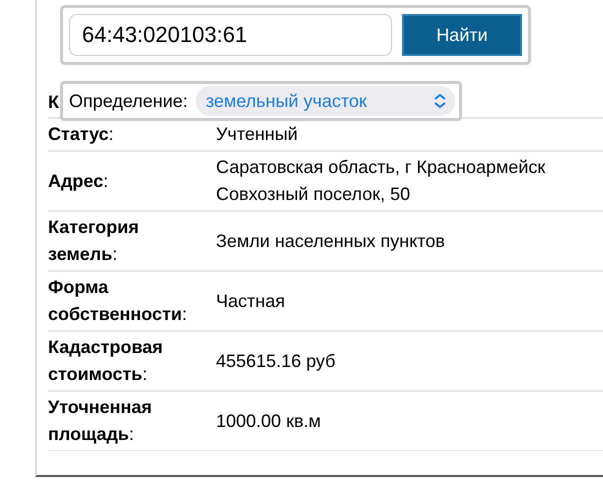  What do you see at coordinates (276, 361) in the screenshot?
I see `field-value: 455615.16 руб` at bounding box center [276, 361].